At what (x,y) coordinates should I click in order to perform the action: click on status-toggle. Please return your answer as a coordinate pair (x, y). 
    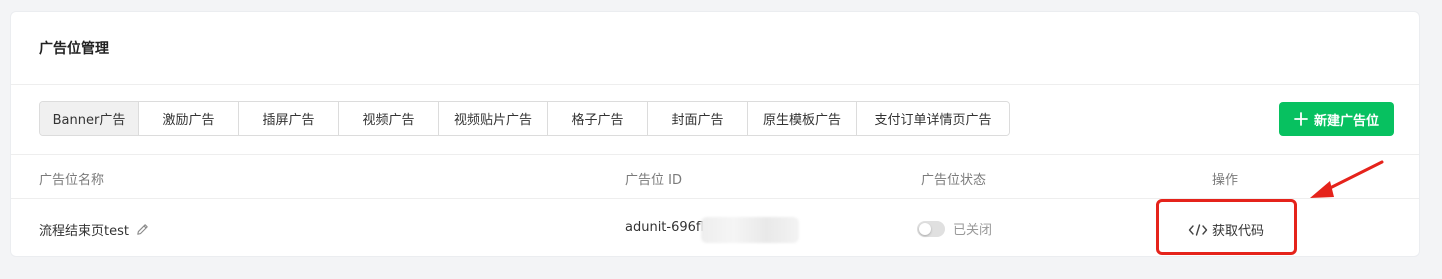
    Looking at the image, I should click on (931, 228).